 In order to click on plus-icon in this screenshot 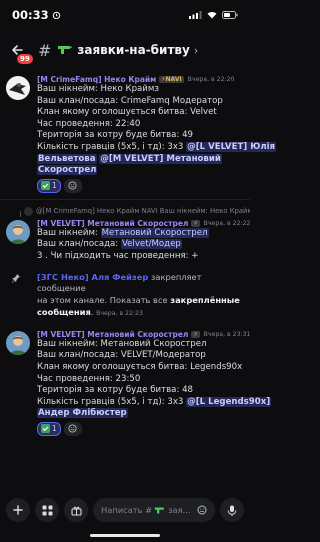, I will do `click(18, 510)`.